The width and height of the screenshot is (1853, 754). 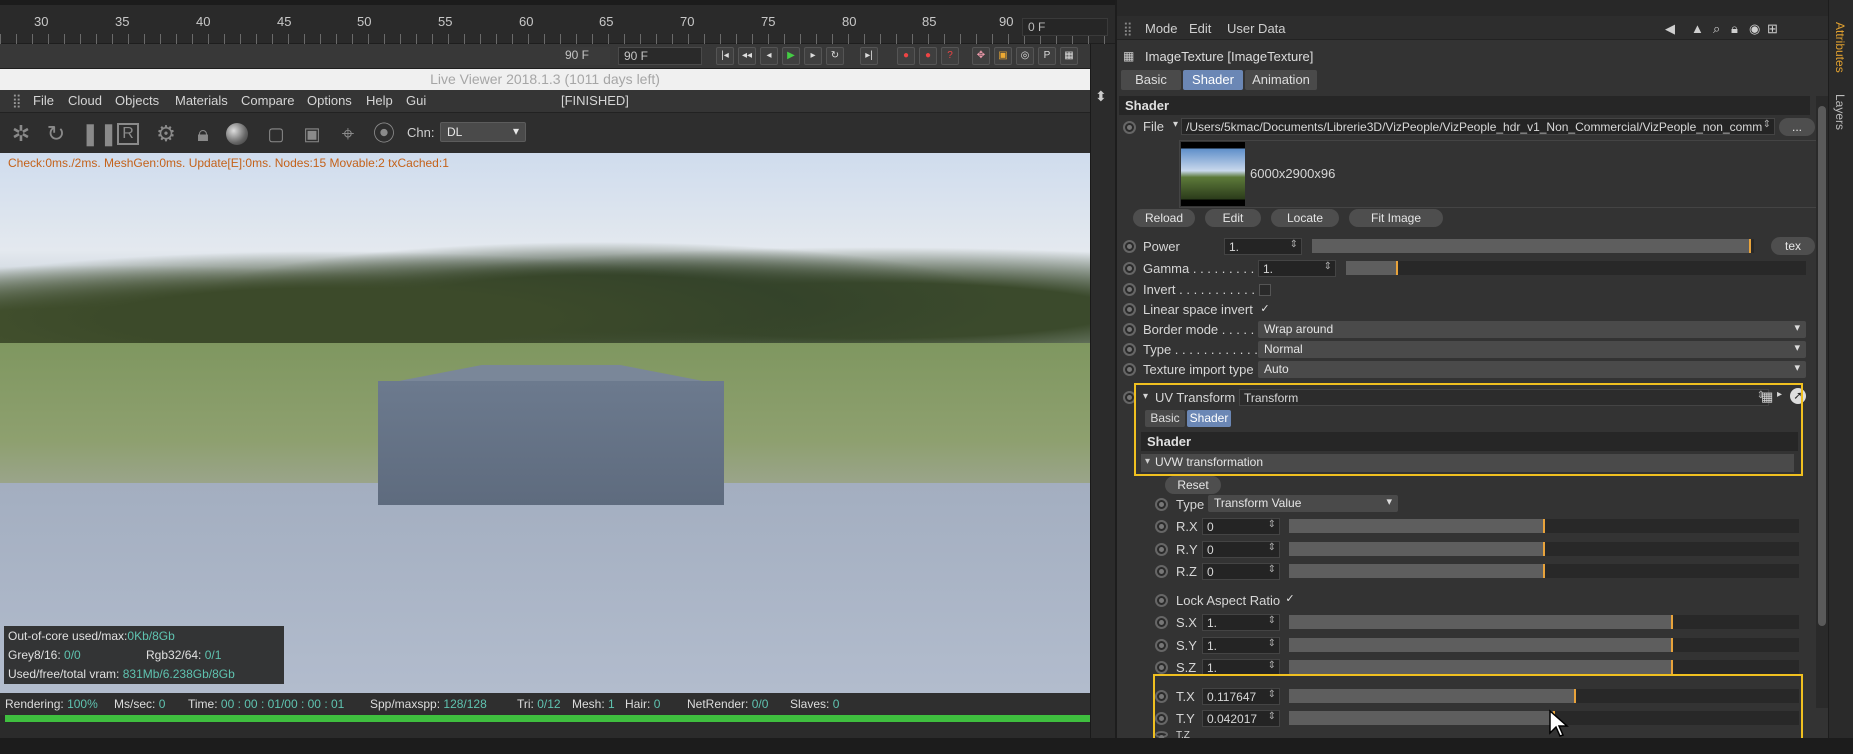 I want to click on gamma-field: 1., so click(x=1297, y=268).